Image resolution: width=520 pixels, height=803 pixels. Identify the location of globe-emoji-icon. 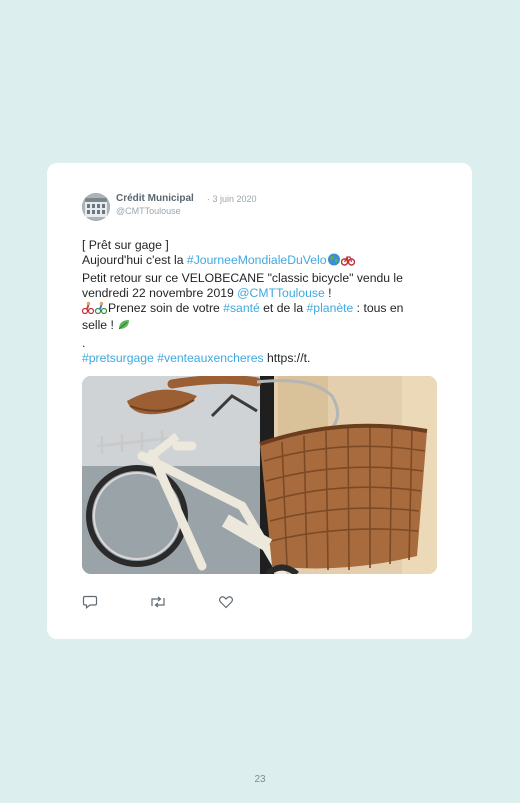
(334, 261).